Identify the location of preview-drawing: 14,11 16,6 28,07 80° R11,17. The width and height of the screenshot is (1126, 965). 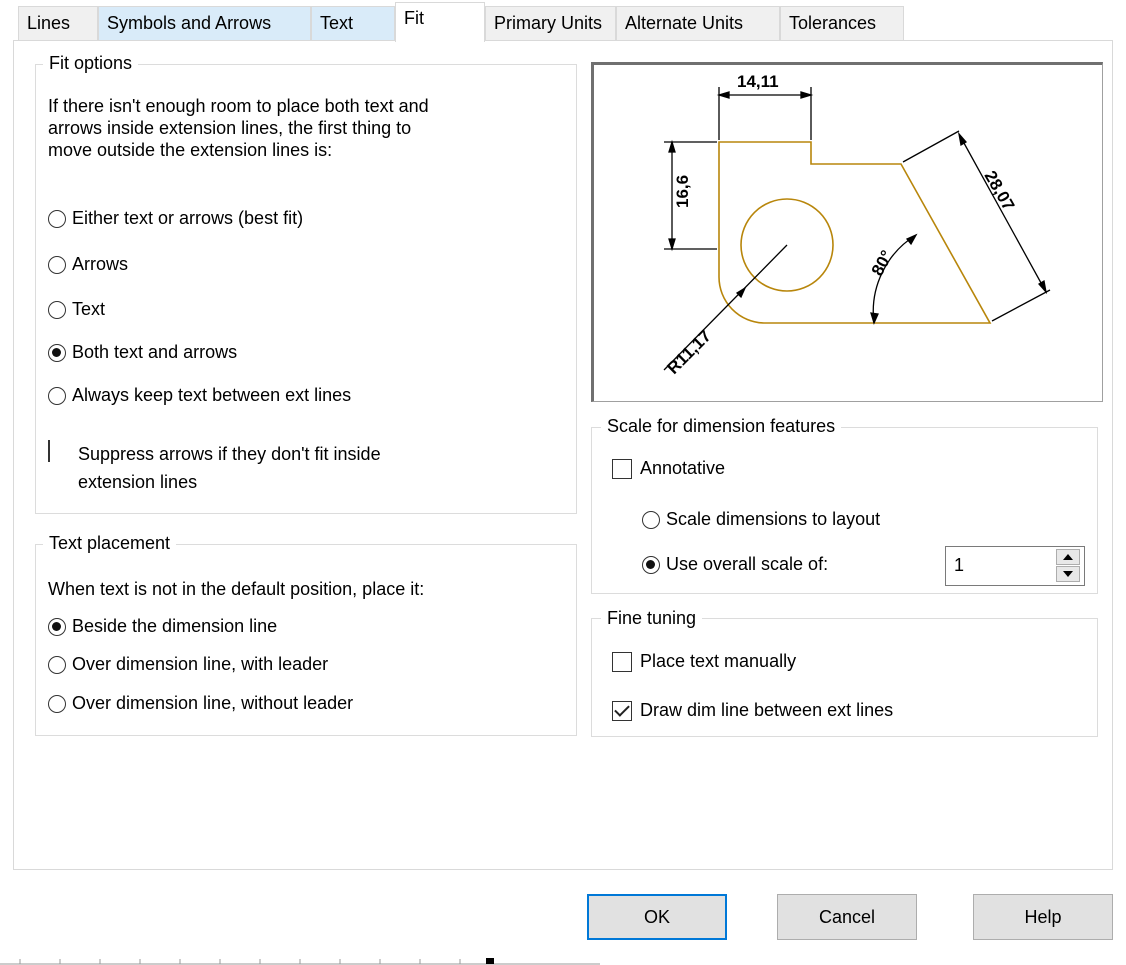
(857, 225).